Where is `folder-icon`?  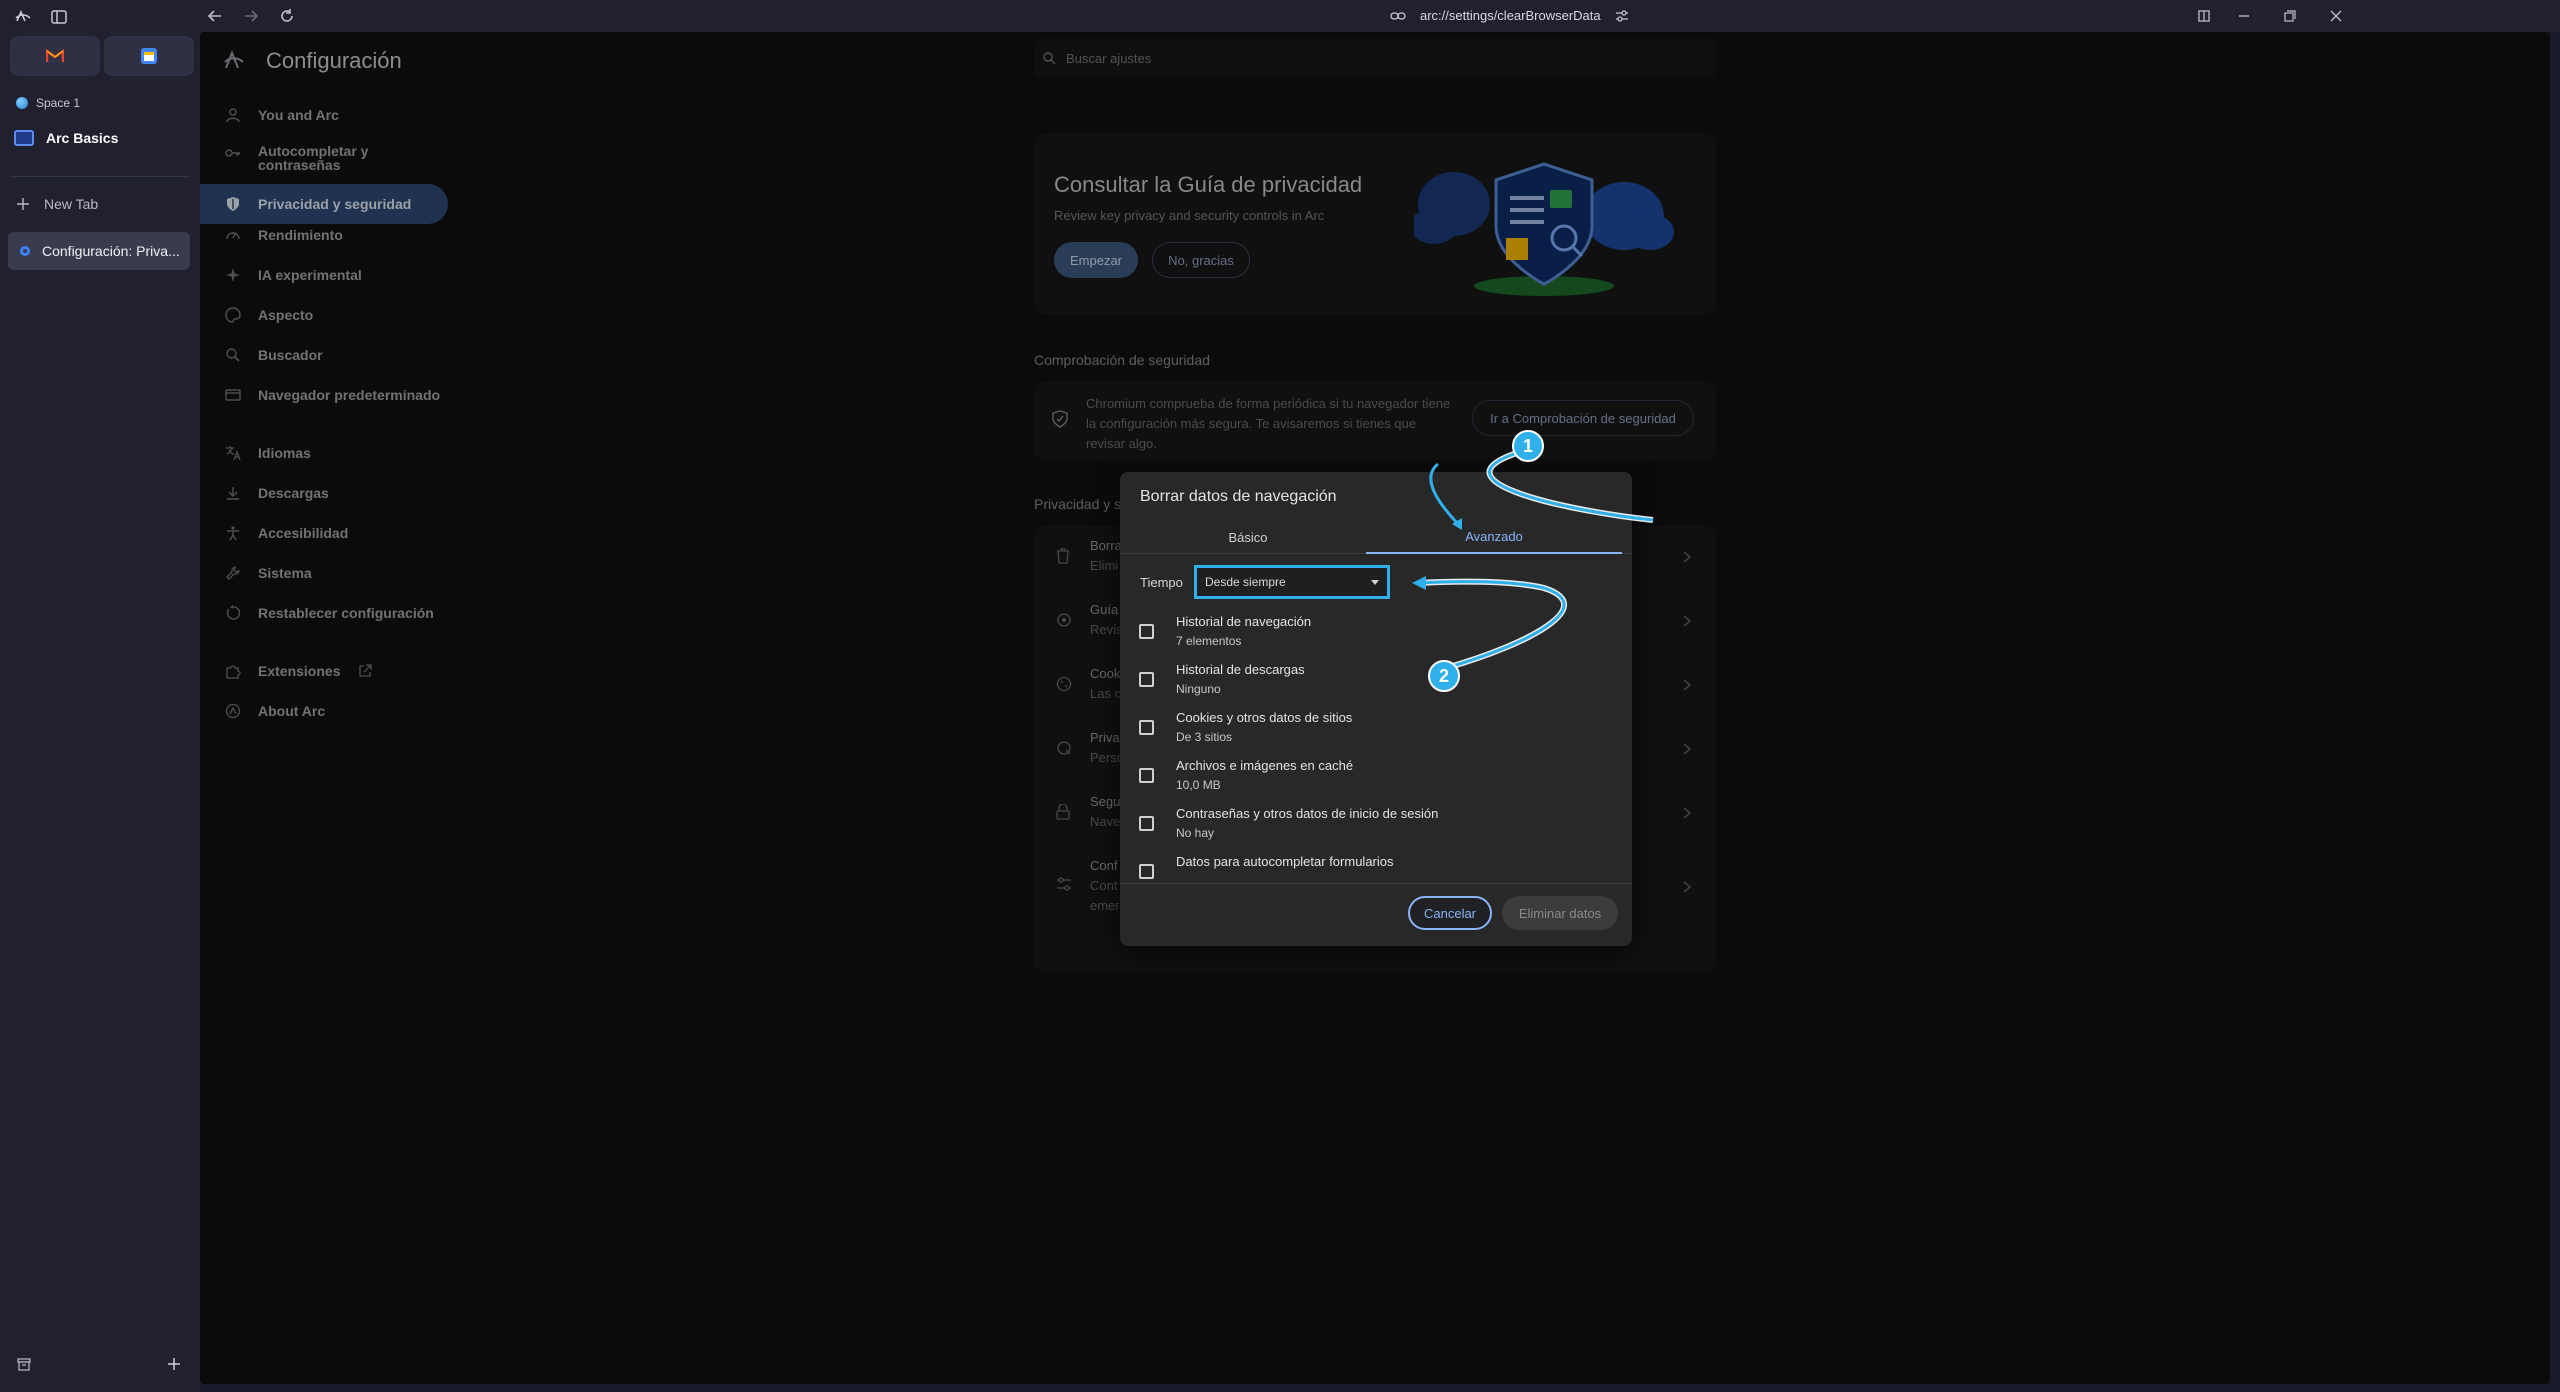
folder-icon is located at coordinates (24, 138).